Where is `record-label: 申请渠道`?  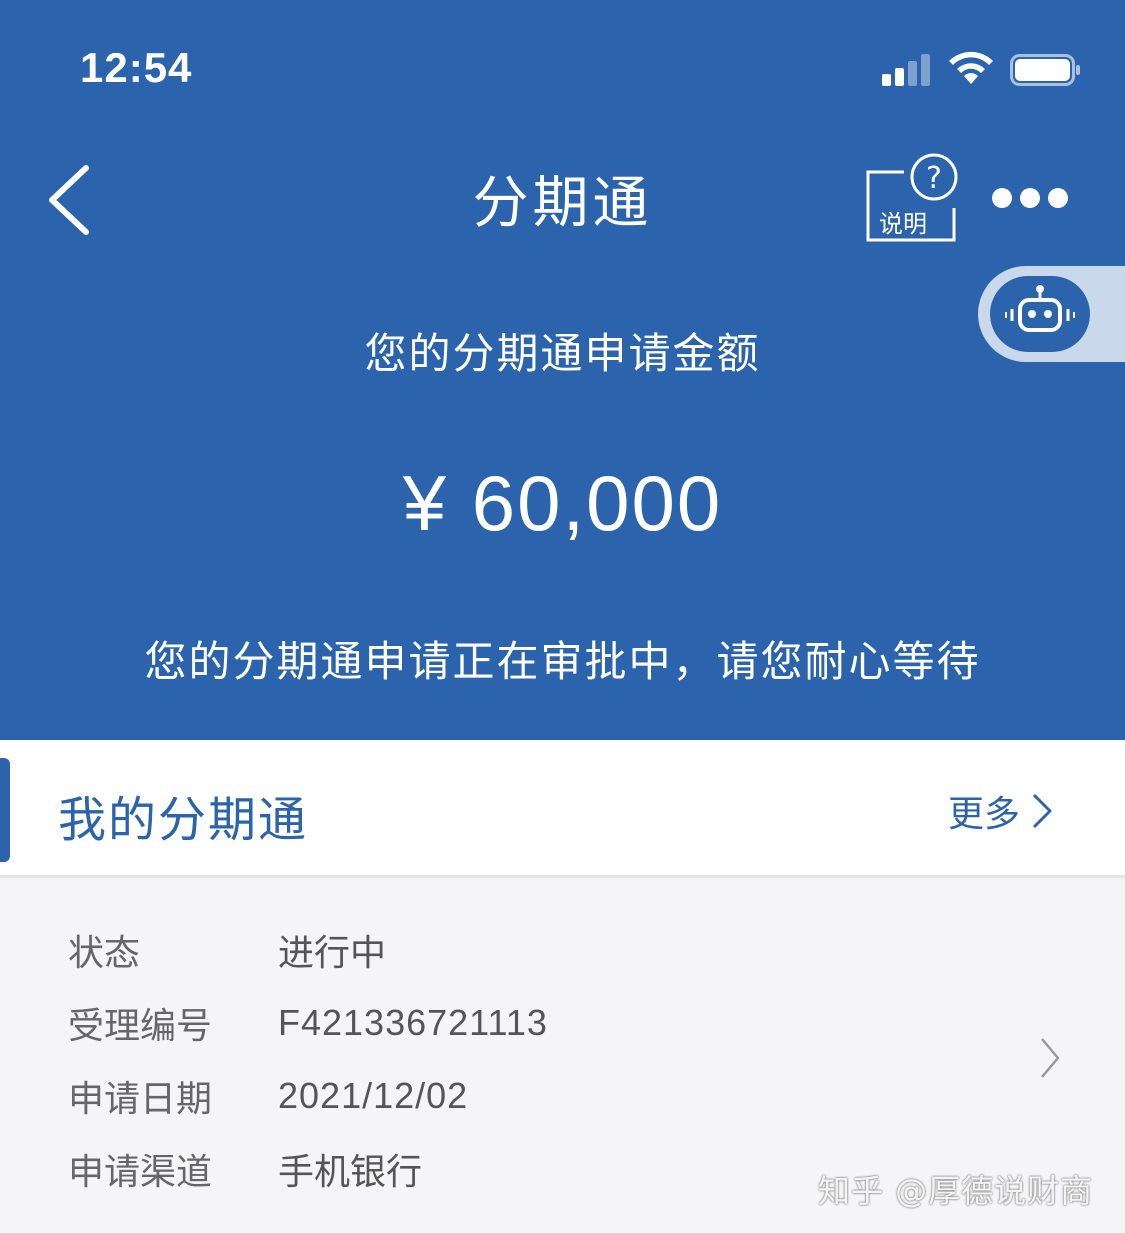
record-label: 申请渠道 is located at coordinates (140, 1172).